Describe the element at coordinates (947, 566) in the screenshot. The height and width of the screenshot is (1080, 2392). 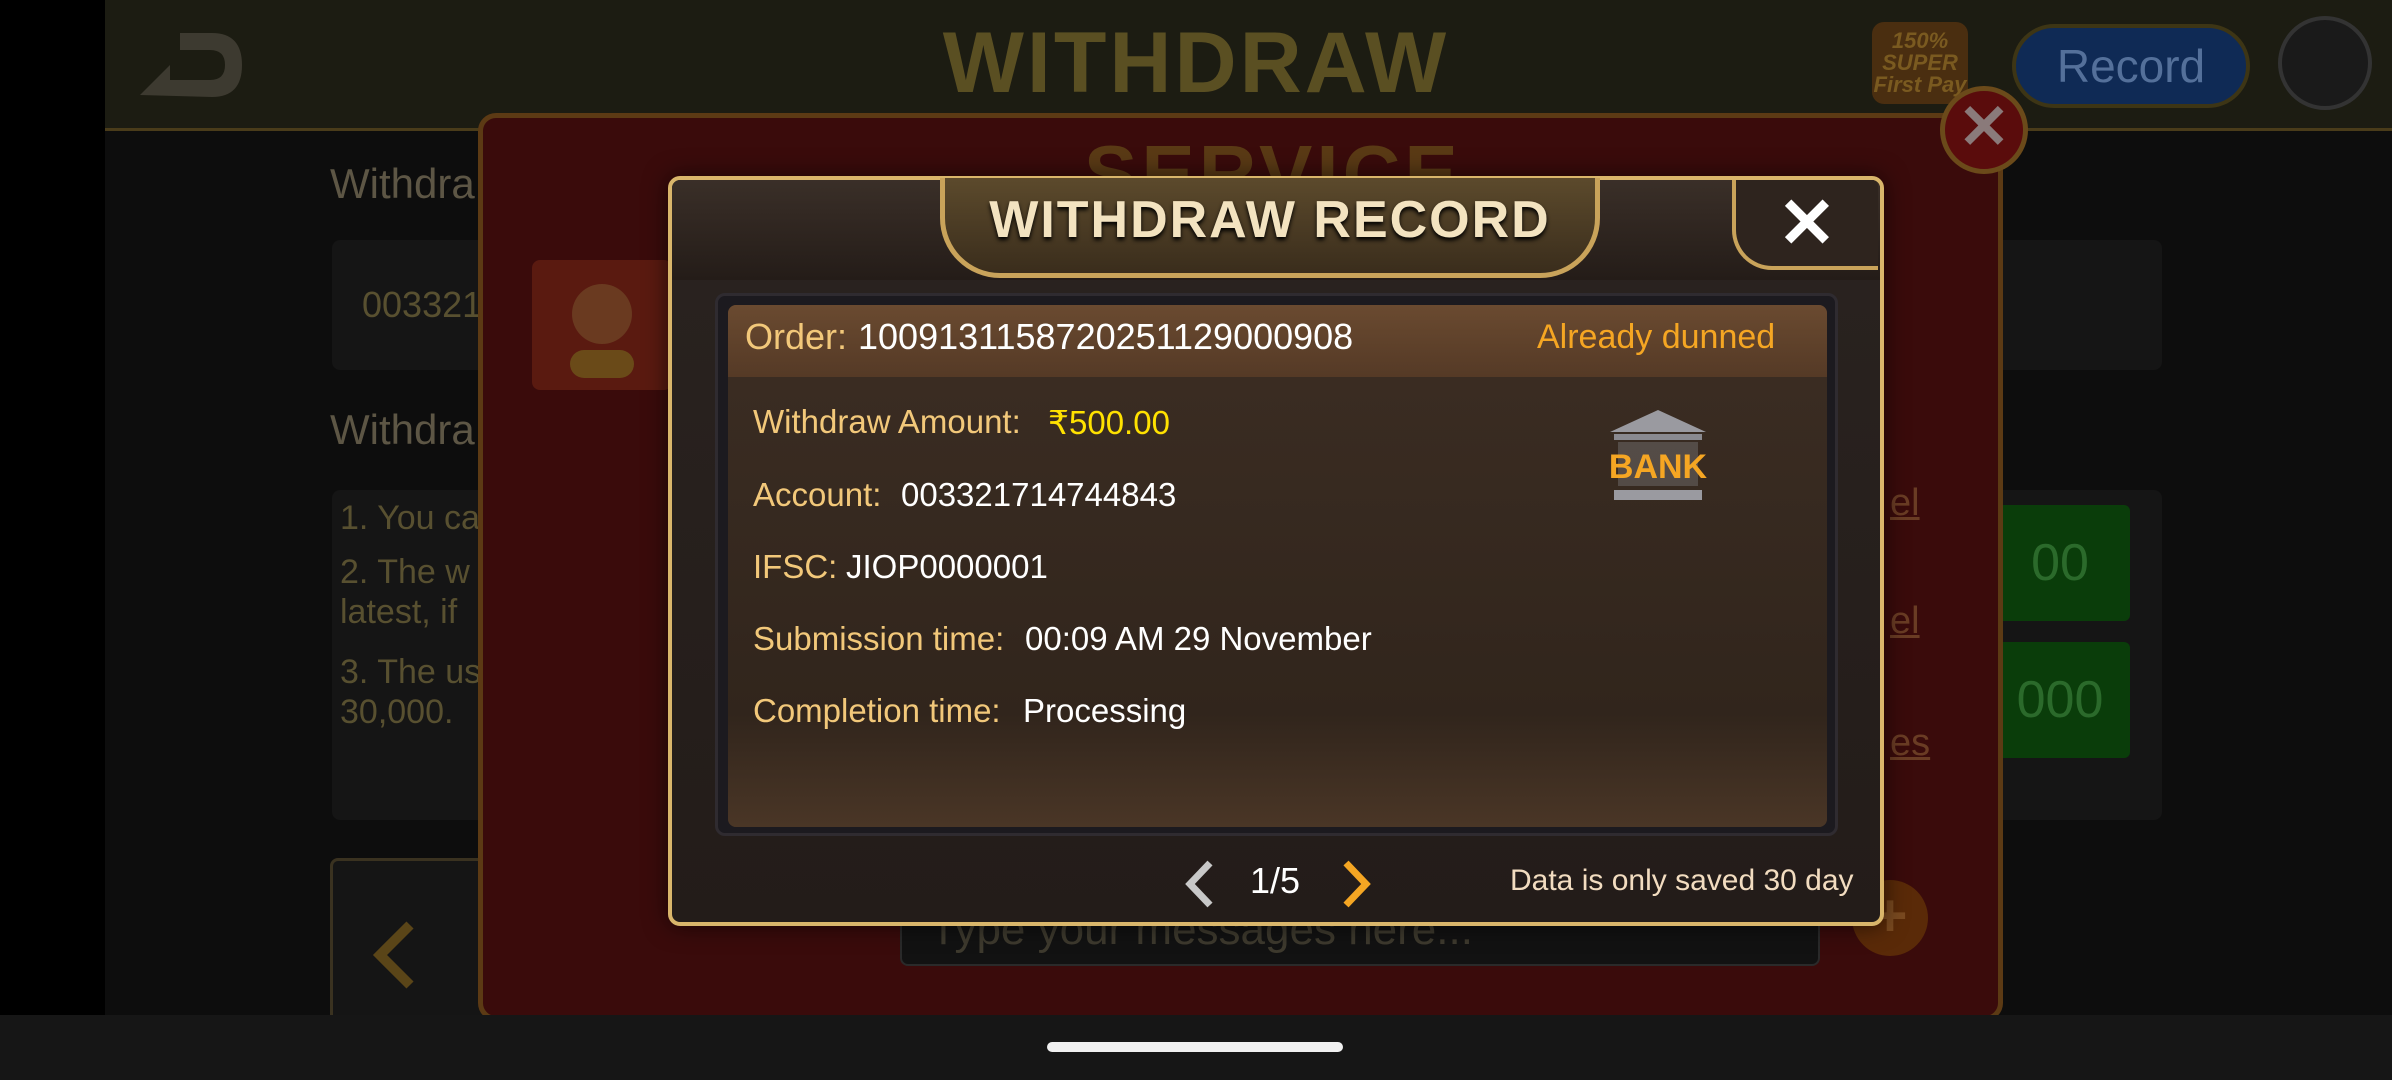
I see `ifsc-value: JIOP0000001` at that location.